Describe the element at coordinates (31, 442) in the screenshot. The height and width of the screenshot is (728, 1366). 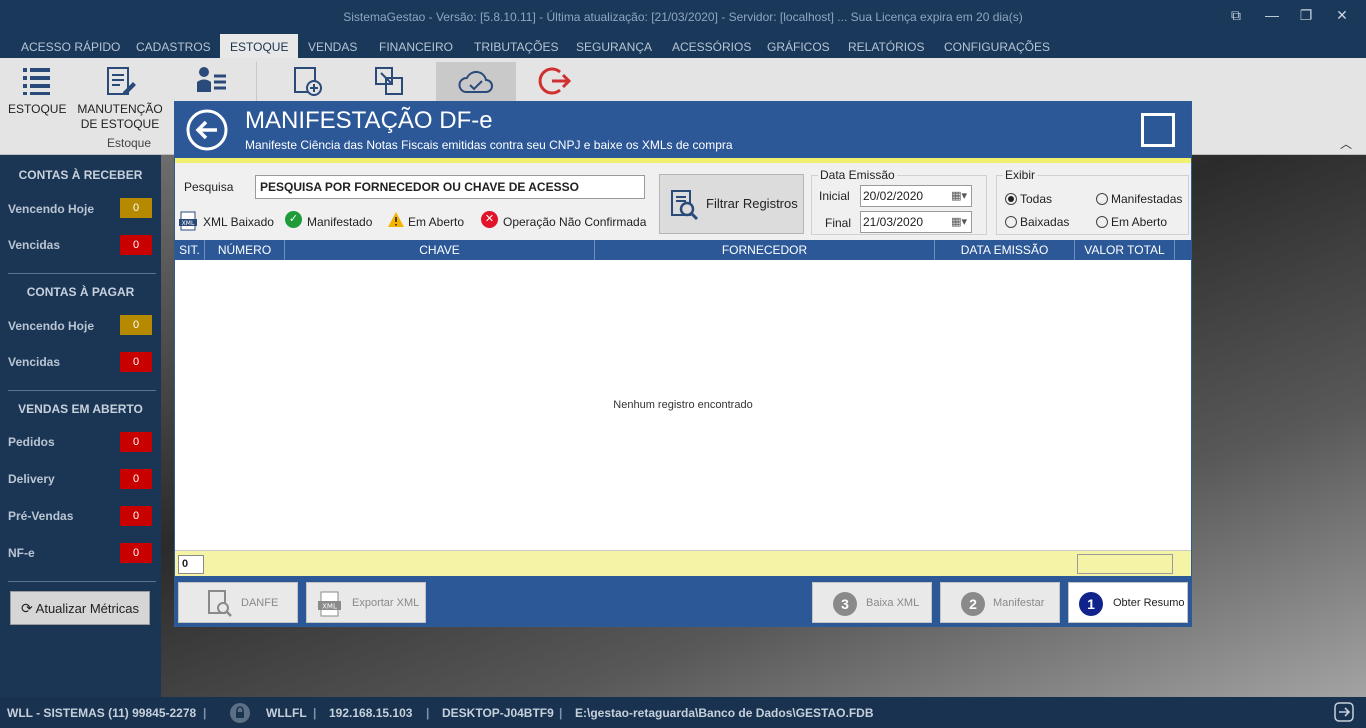
I see `pedidos-label: Pedidos` at that location.